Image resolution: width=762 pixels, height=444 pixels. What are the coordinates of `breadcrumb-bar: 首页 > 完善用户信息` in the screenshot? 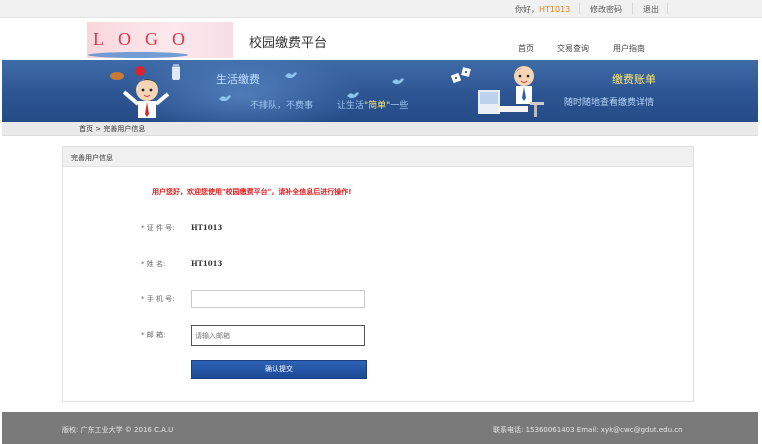 It's located at (380, 129).